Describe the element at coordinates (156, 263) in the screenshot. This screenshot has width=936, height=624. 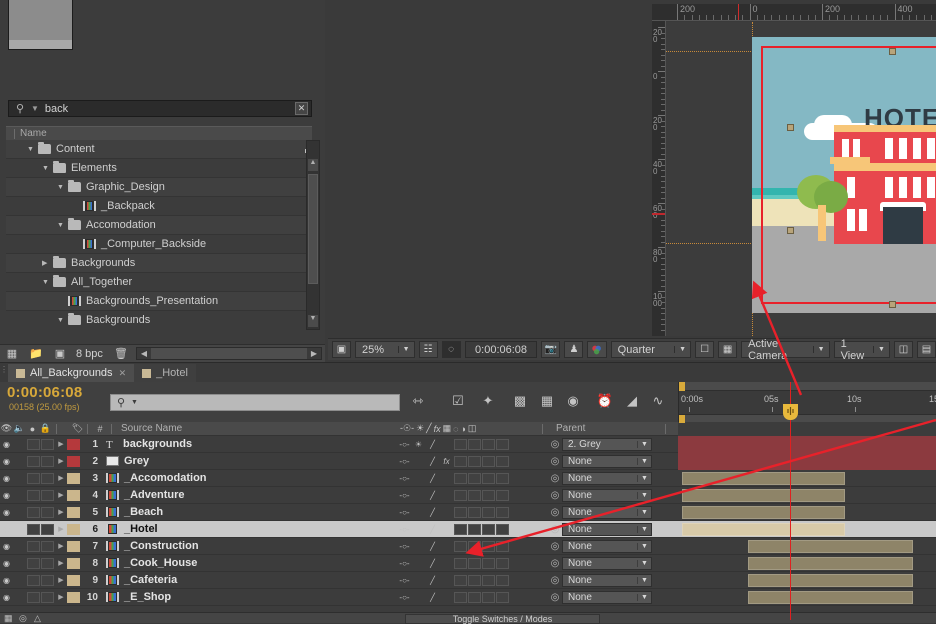
I see `project-tree-item: ▶ Backgrounds` at that location.